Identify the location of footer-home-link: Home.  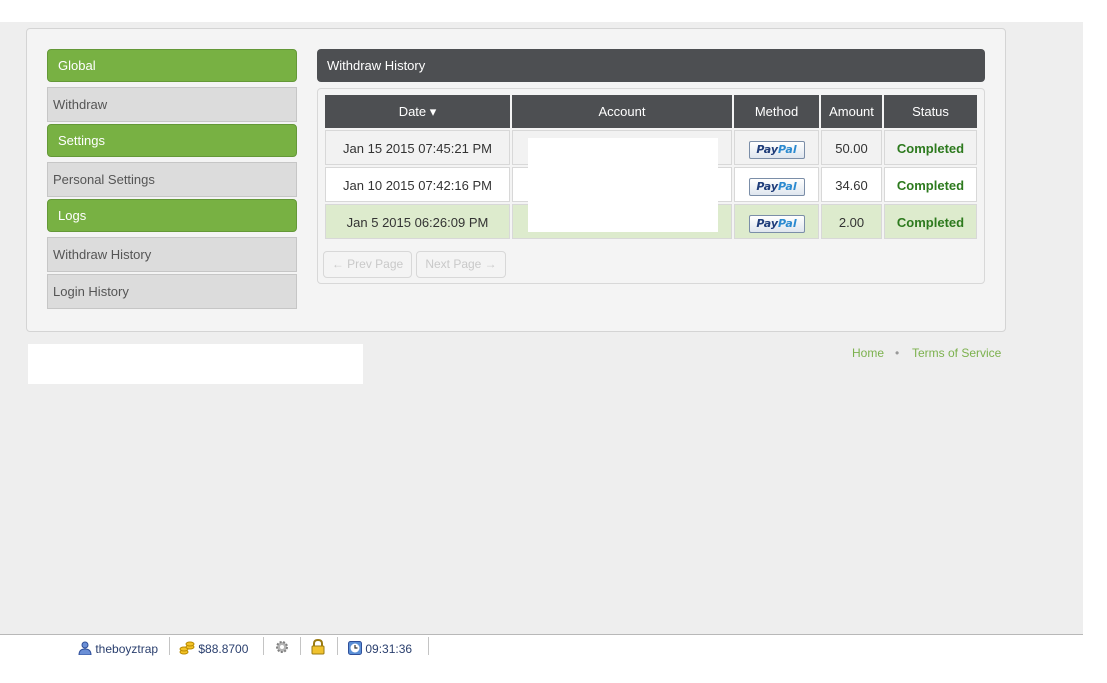
(868, 353).